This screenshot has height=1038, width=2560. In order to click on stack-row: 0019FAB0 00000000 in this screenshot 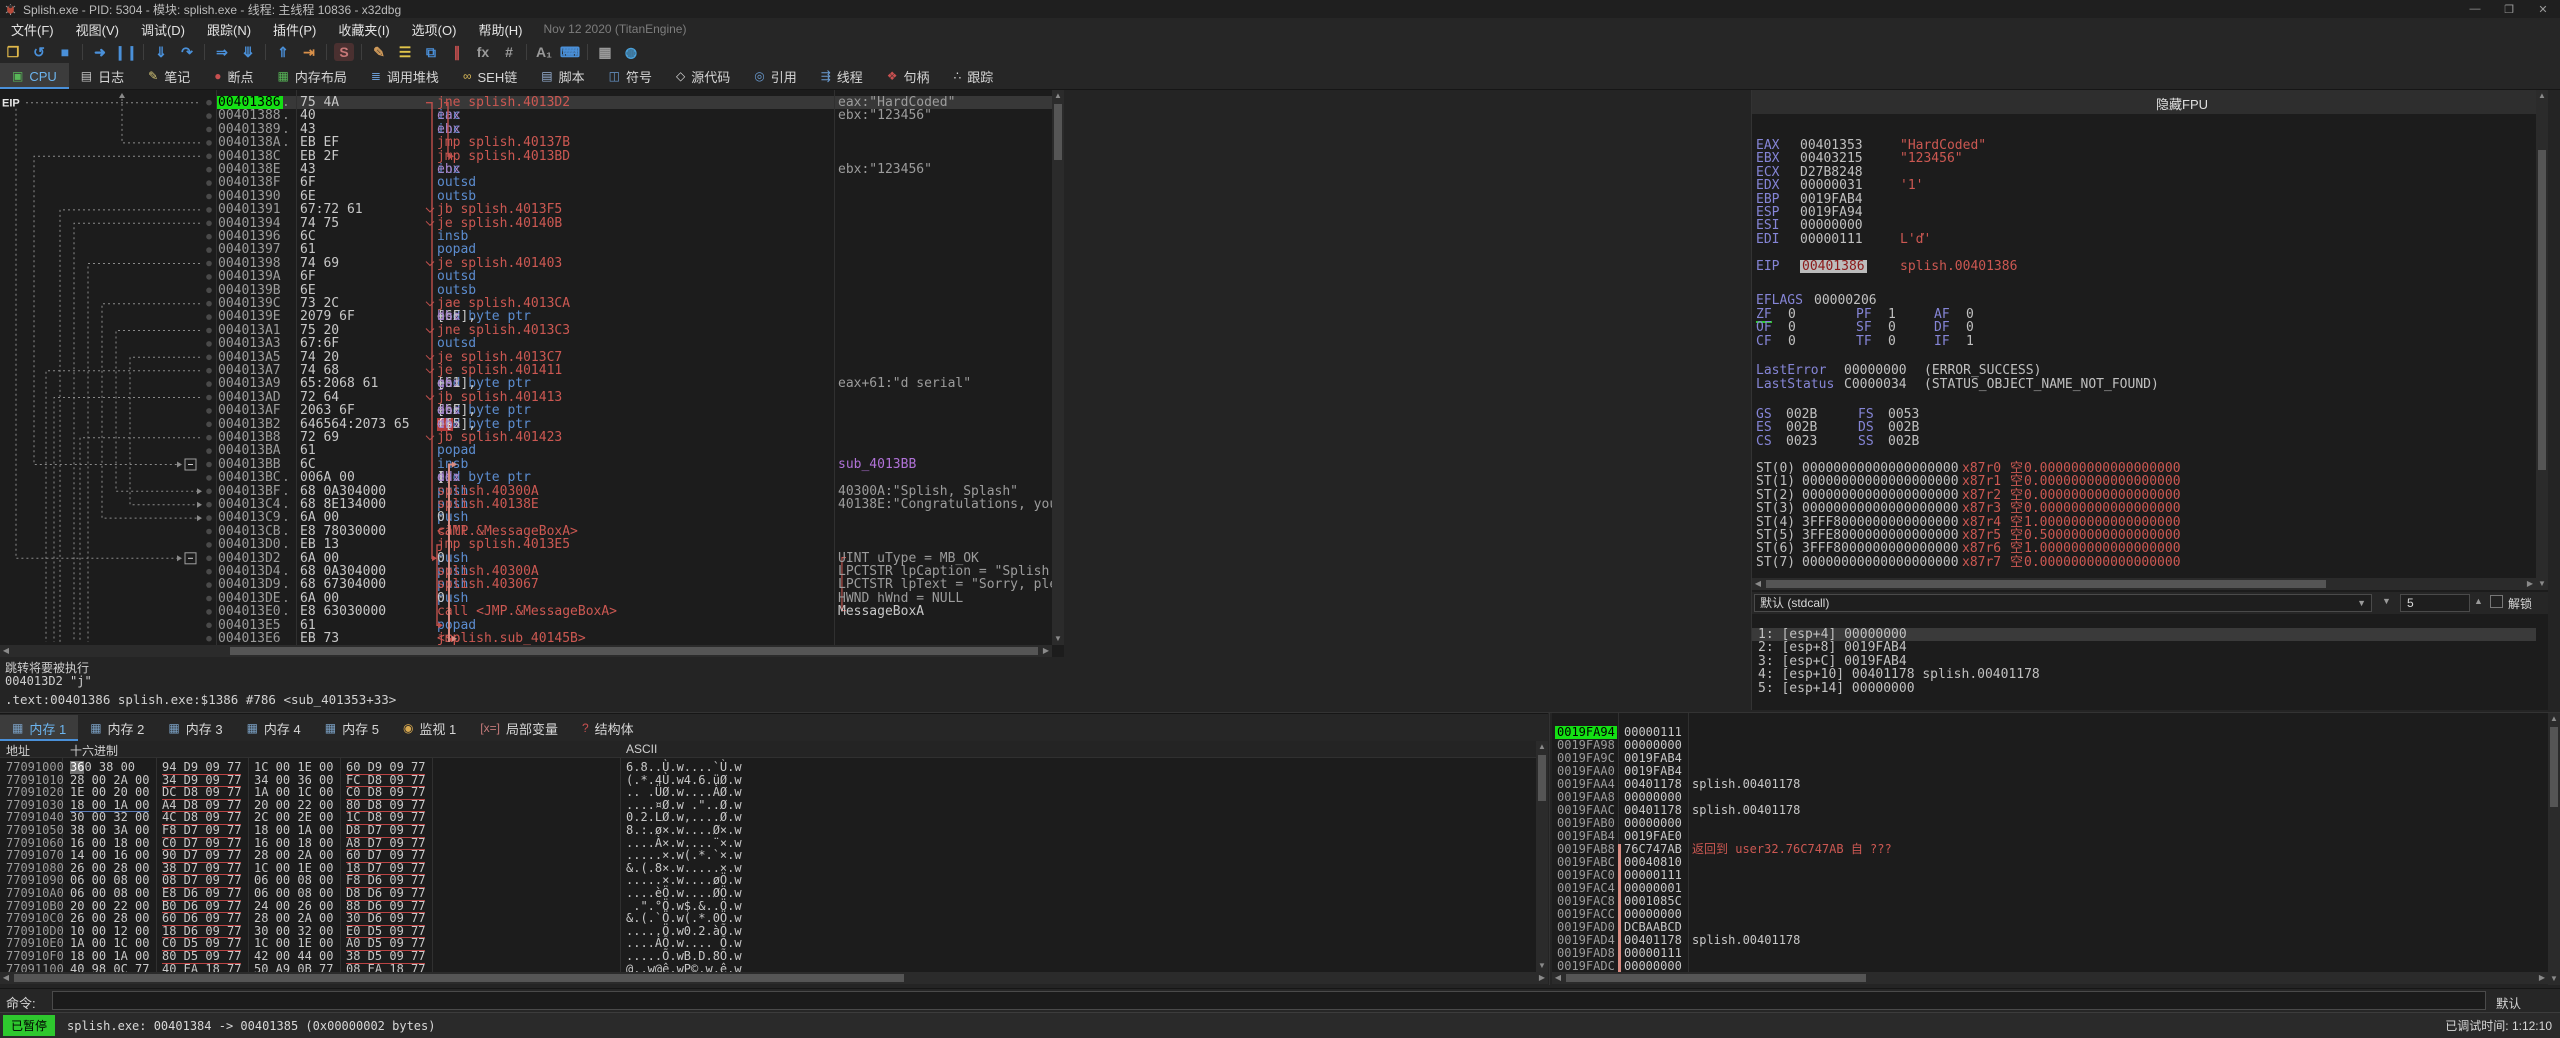, I will do `click(2047, 823)`.